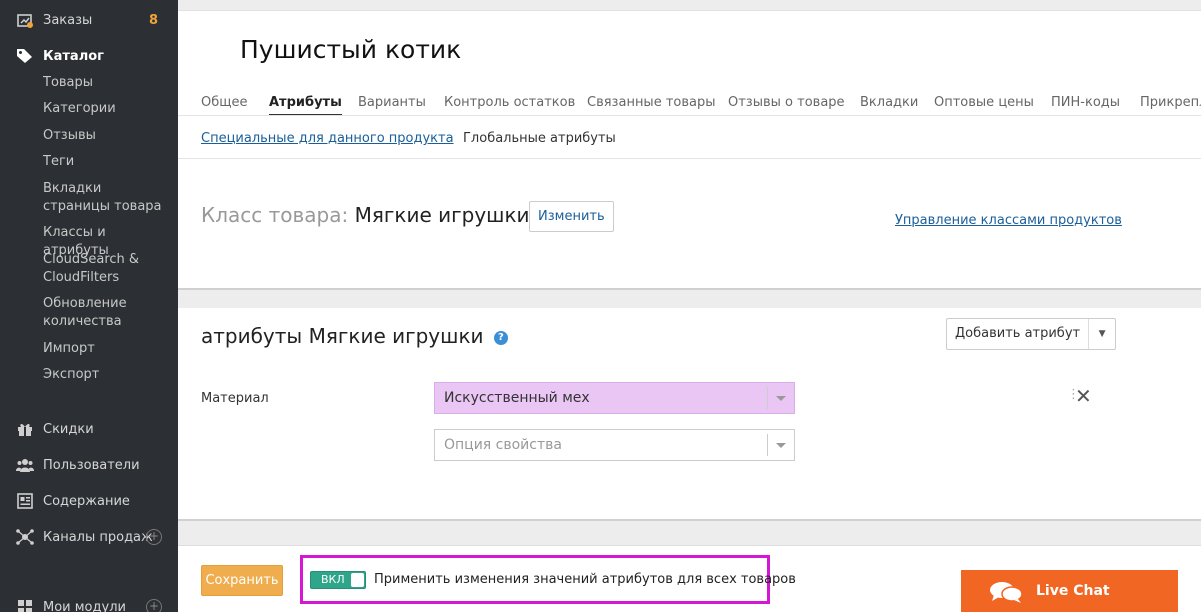  What do you see at coordinates (91, 465) in the screenshot?
I see `sidebar-item-label: Пользователи` at bounding box center [91, 465].